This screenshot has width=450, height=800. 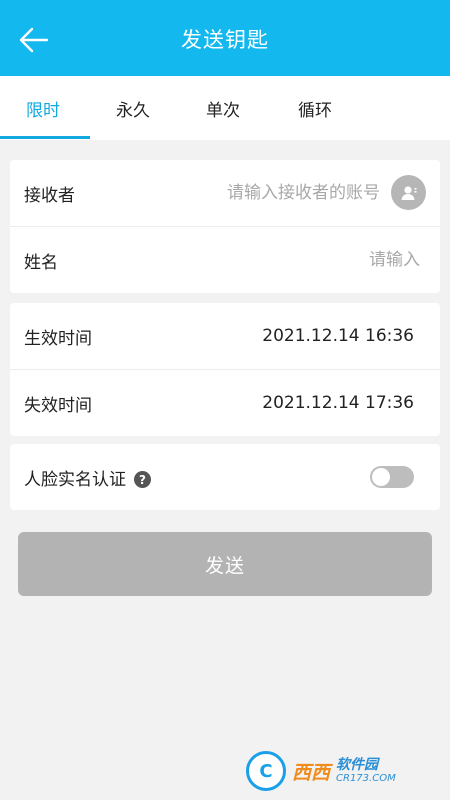 What do you see at coordinates (43, 108) in the screenshot?
I see `tab-time-limited: 限时` at bounding box center [43, 108].